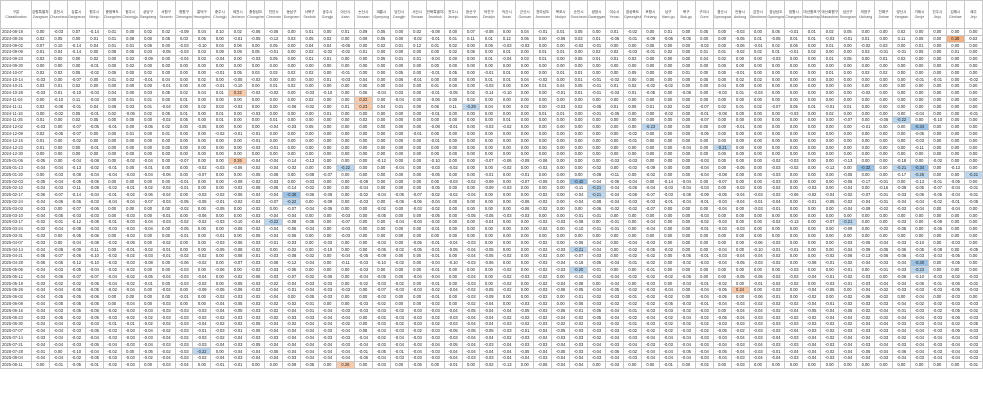  I want to click on value-cell: -0.06, so click(758, 242).